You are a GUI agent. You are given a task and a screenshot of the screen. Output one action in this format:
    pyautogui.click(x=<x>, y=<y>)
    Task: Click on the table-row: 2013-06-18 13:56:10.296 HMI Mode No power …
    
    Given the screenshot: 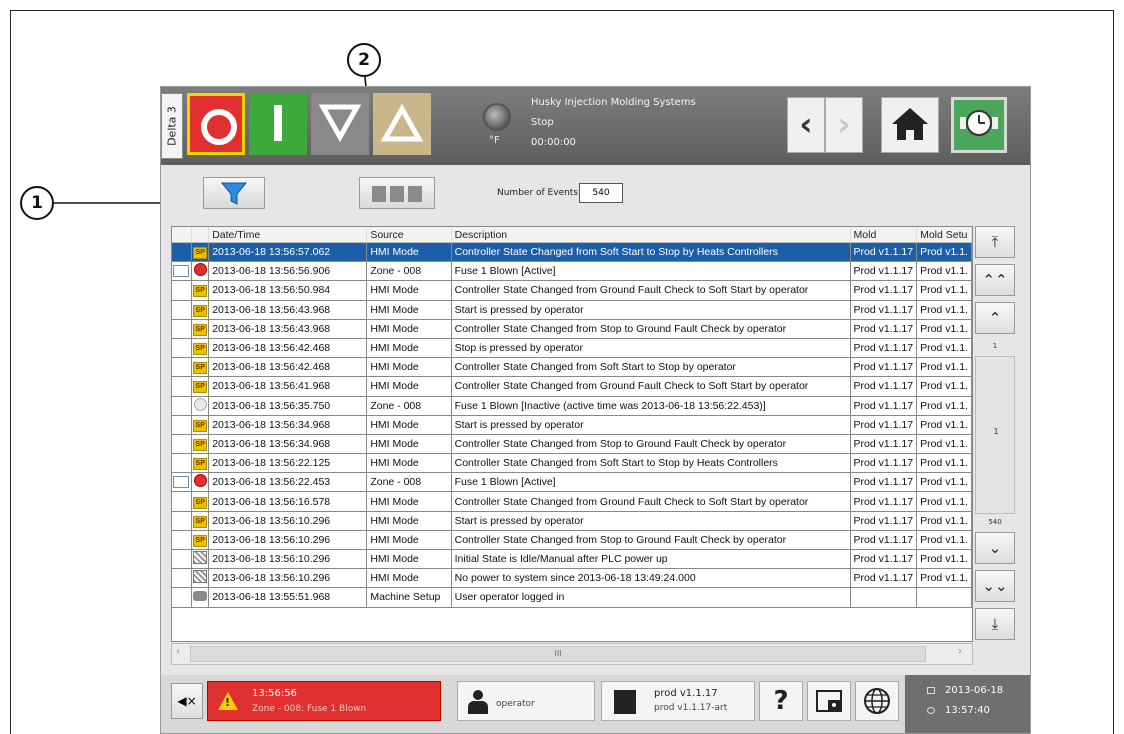 What is the action you would take?
    pyautogui.click(x=572, y=578)
    